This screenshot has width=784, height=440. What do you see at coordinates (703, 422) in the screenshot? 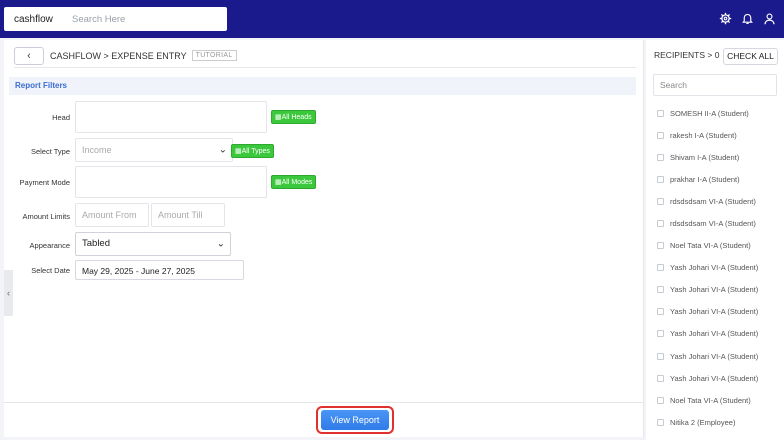
I see `recipient-label: Nitika 2 (Employee)` at bounding box center [703, 422].